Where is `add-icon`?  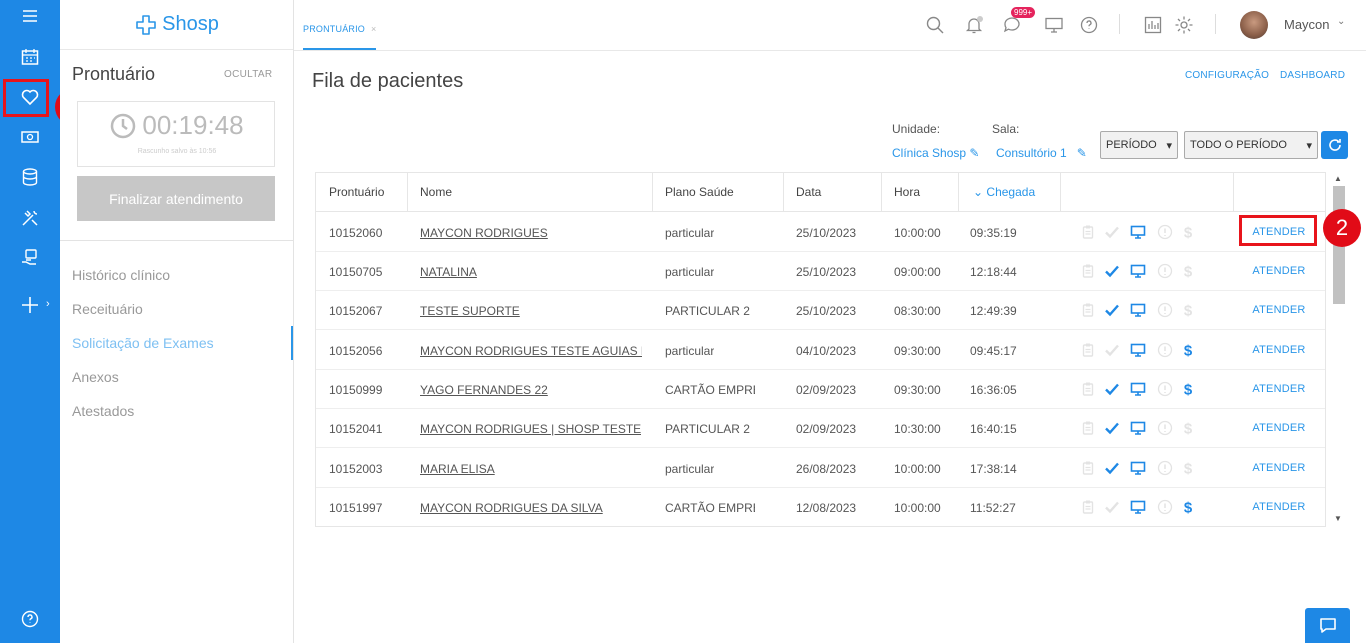
add-icon is located at coordinates (30, 305).